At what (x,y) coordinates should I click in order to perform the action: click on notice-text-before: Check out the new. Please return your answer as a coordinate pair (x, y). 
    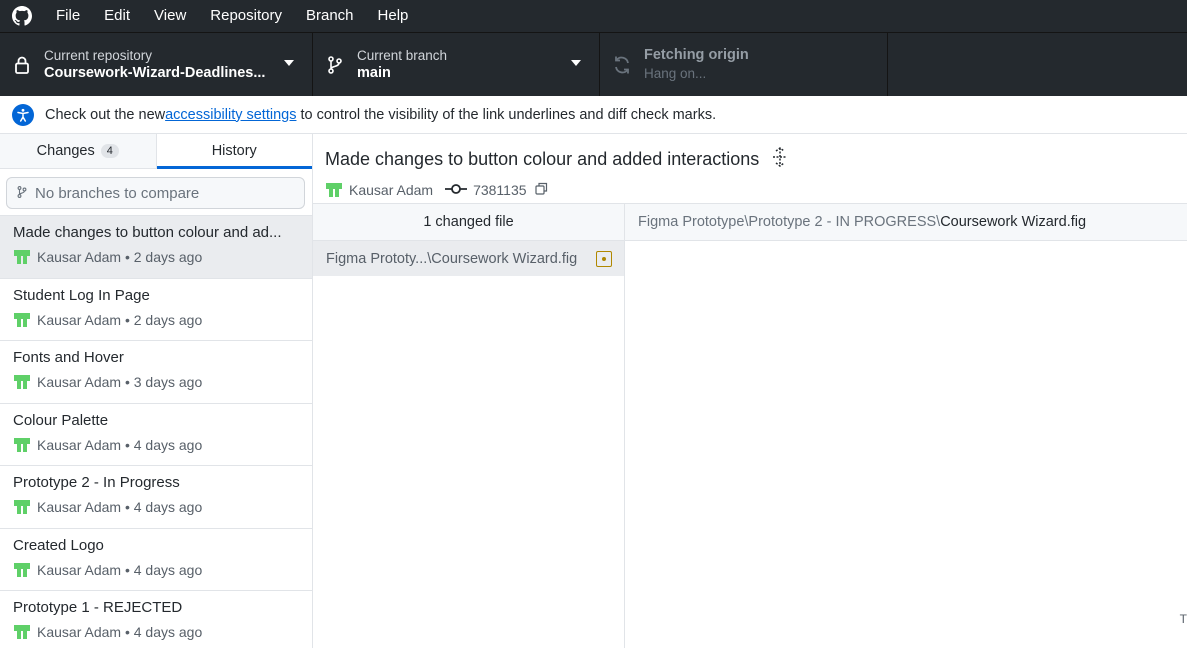
    Looking at the image, I should click on (105, 114).